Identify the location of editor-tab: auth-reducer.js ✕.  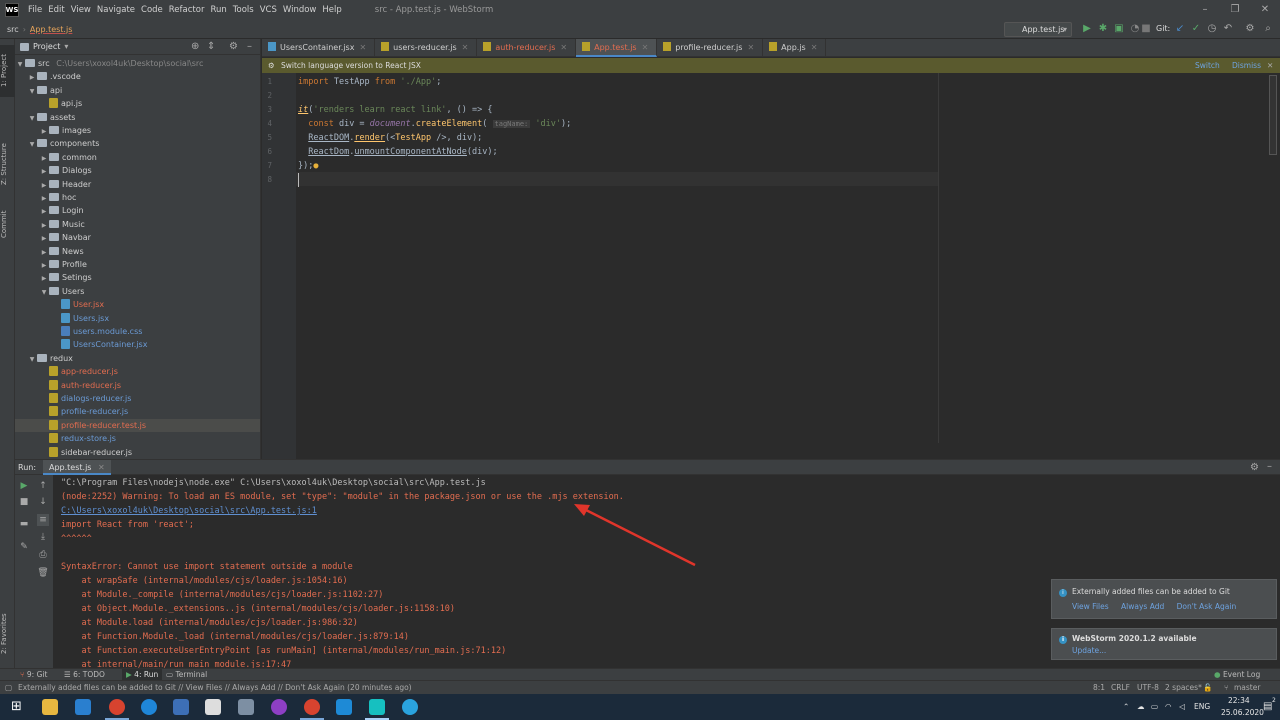
(527, 48).